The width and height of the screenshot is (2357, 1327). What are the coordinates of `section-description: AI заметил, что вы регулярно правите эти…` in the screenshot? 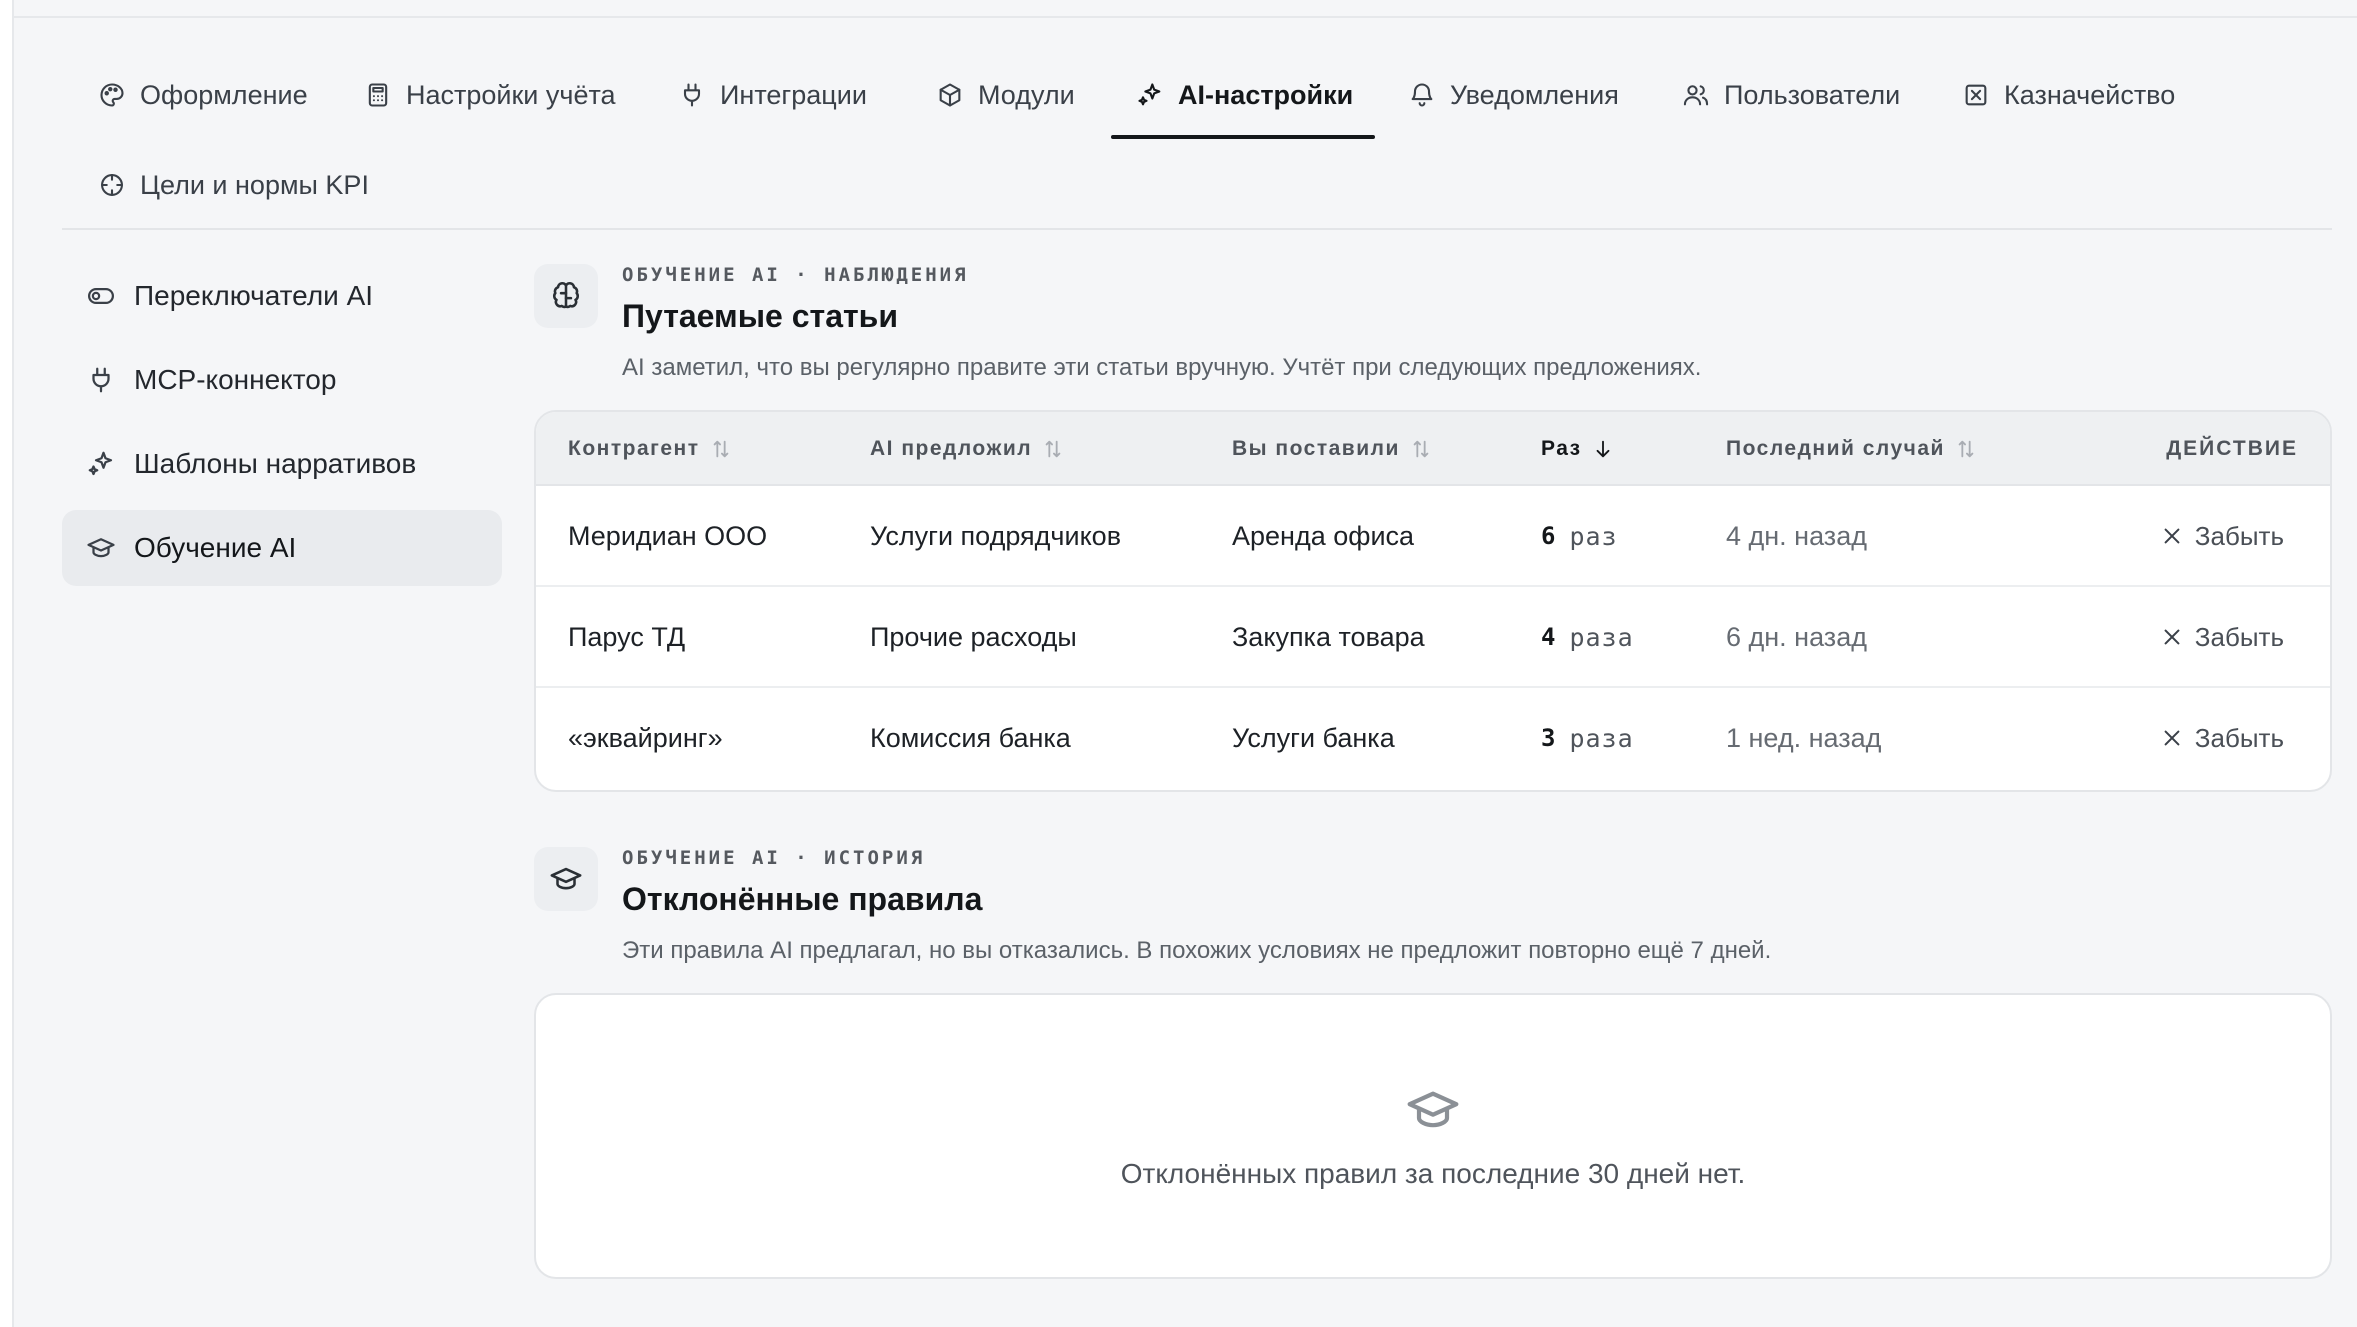 It's located at (1162, 367).